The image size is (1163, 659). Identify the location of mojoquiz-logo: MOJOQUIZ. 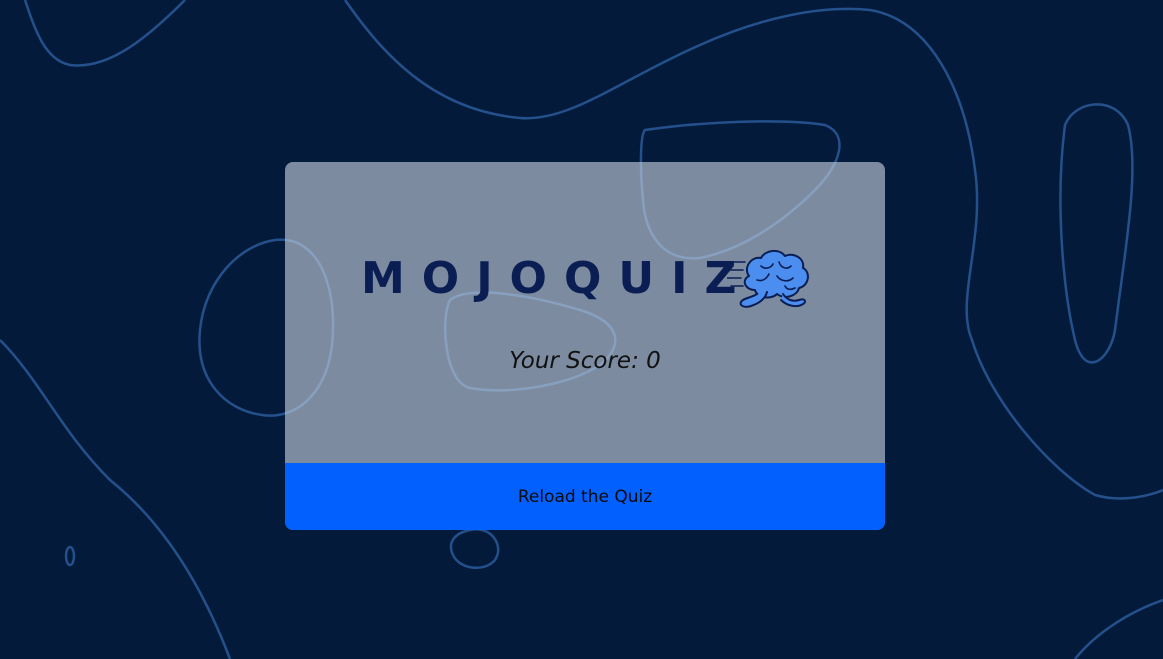
(591, 281).